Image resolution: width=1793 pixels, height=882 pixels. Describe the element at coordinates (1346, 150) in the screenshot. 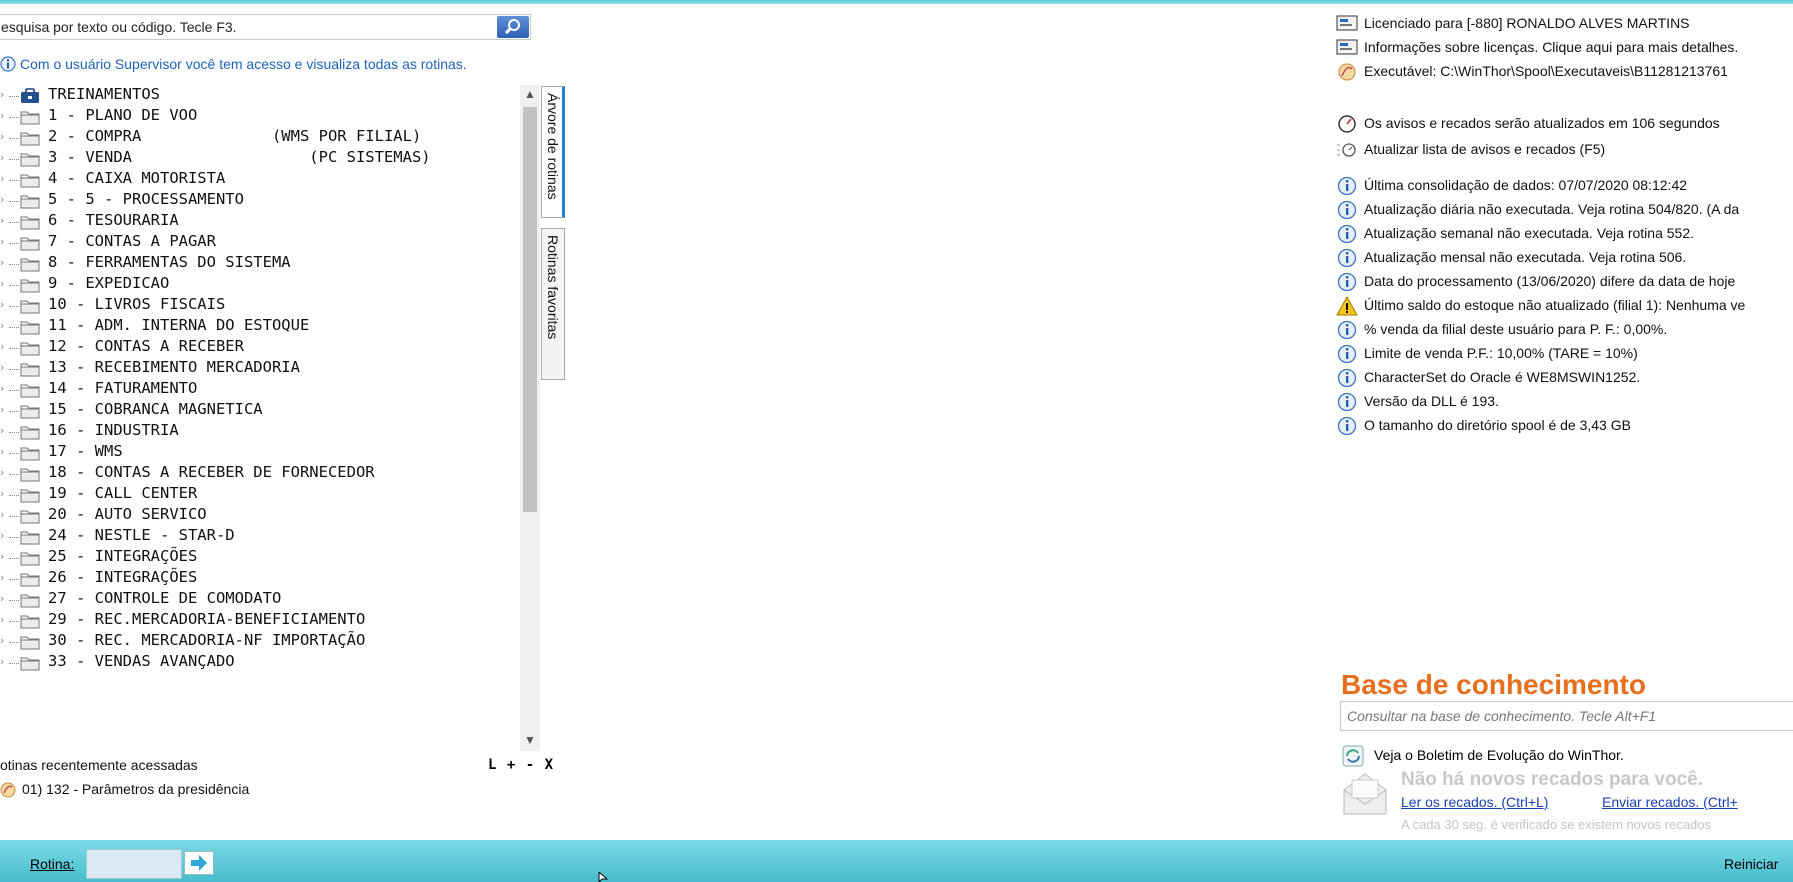

I see `refresh-list-icon` at that location.